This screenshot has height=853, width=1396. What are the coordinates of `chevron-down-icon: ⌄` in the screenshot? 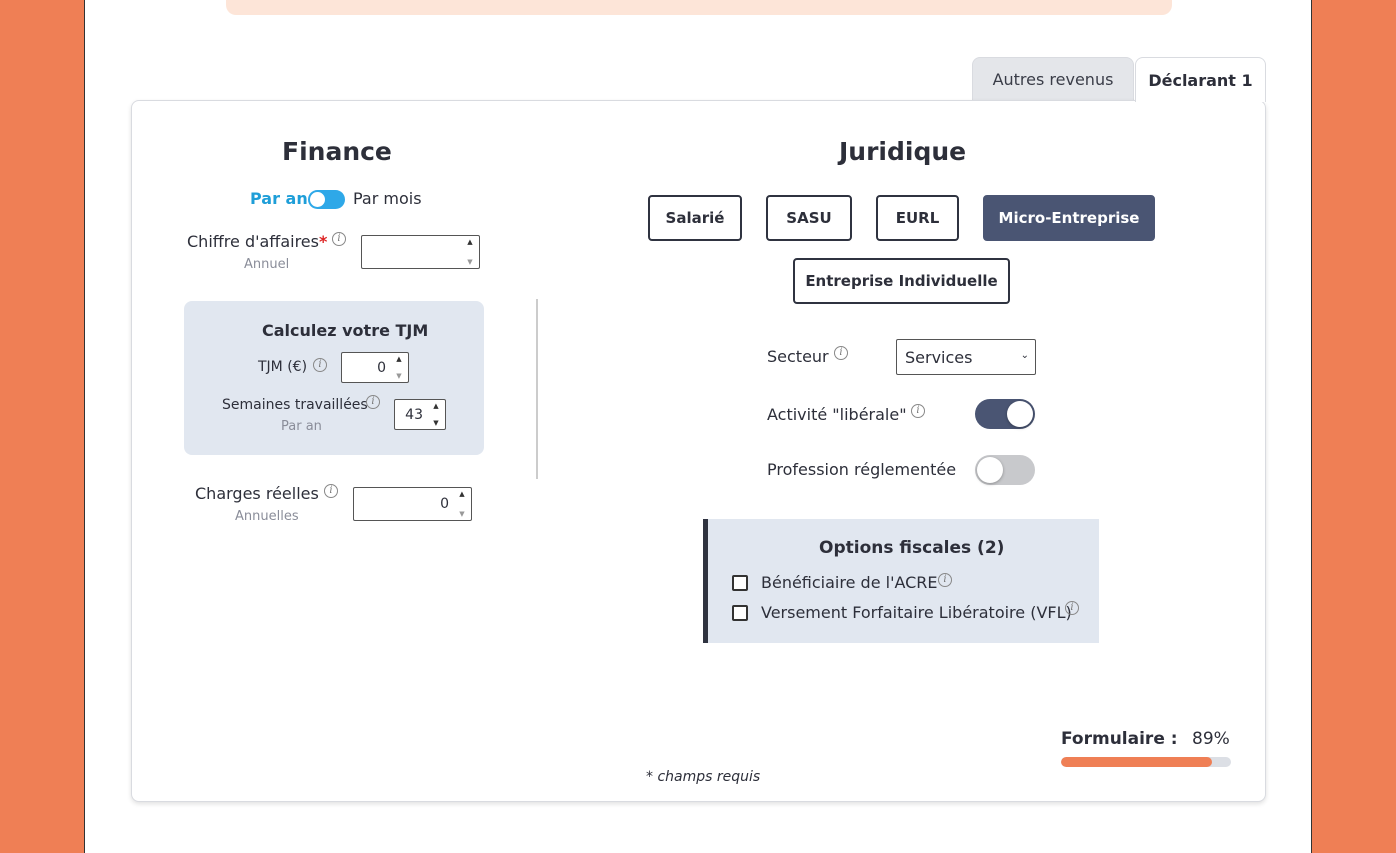 It's located at (1024, 355).